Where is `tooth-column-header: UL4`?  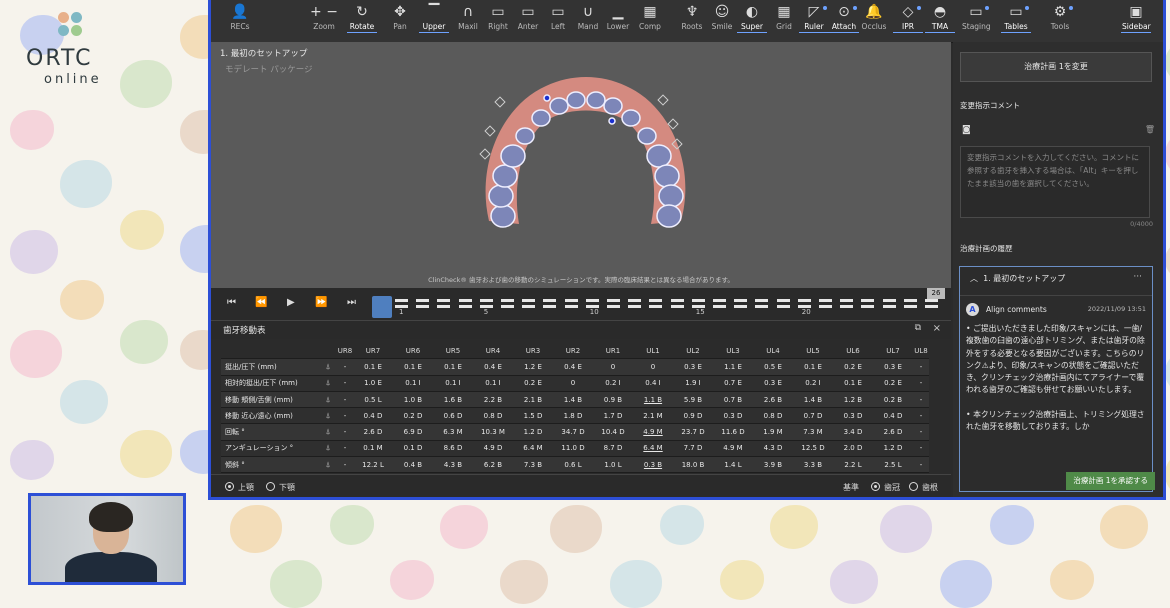
tooth-column-header: UL4 is located at coordinates (773, 351).